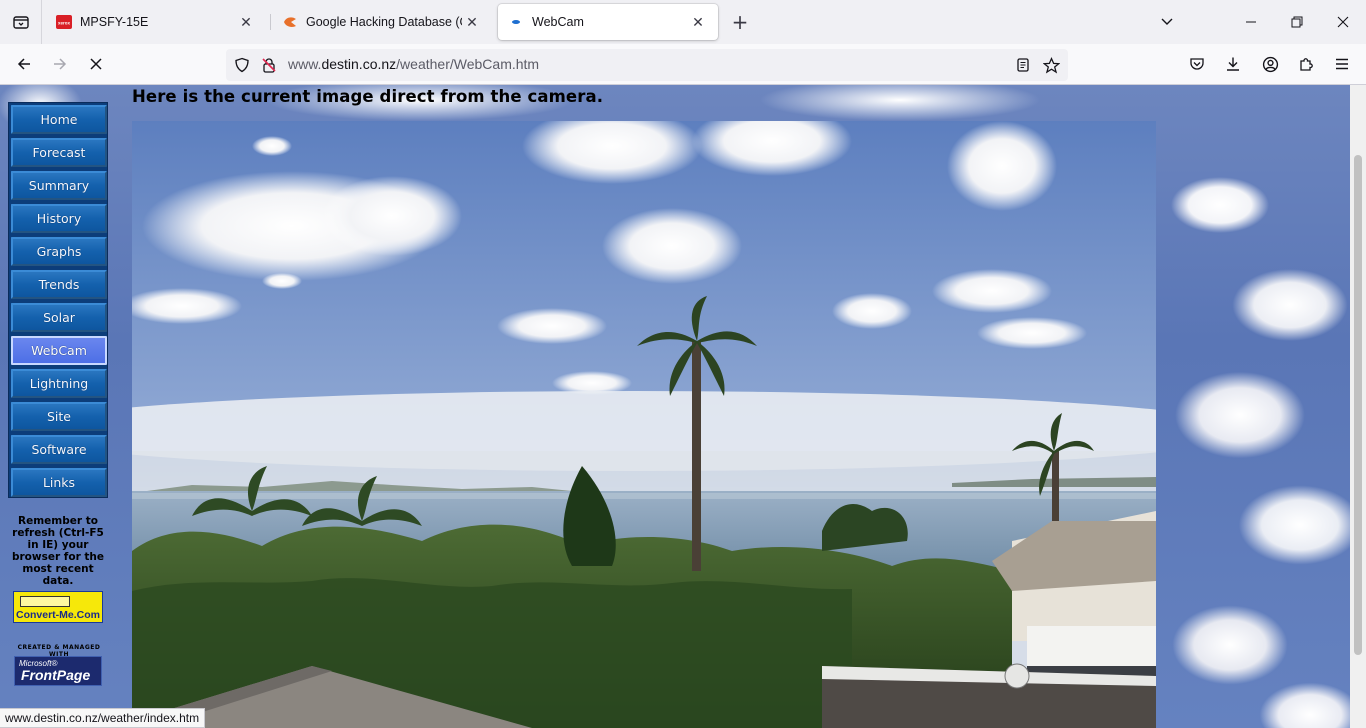 This screenshot has height=728, width=1366. What do you see at coordinates (114, 22) in the screenshot?
I see `tab-title: MPSFY-15E` at bounding box center [114, 22].